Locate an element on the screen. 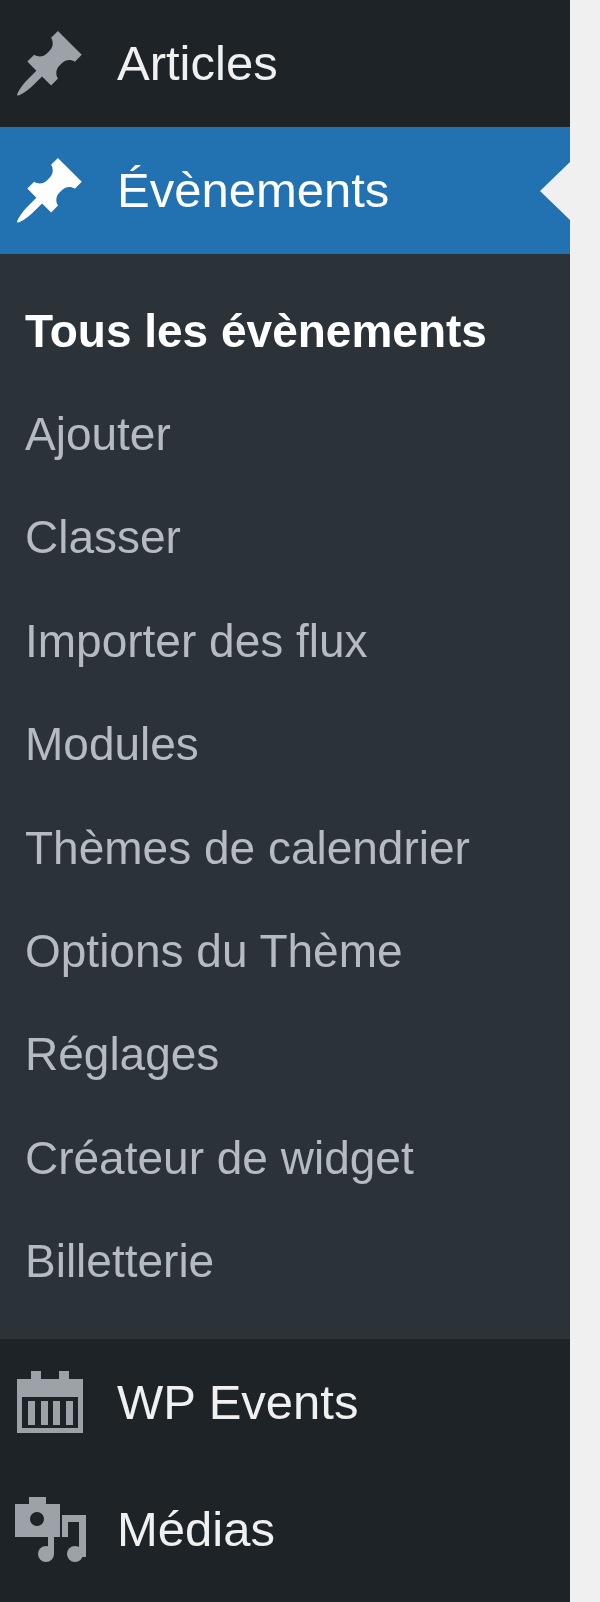  submenu-link: Tous les évènements is located at coordinates (256, 330).